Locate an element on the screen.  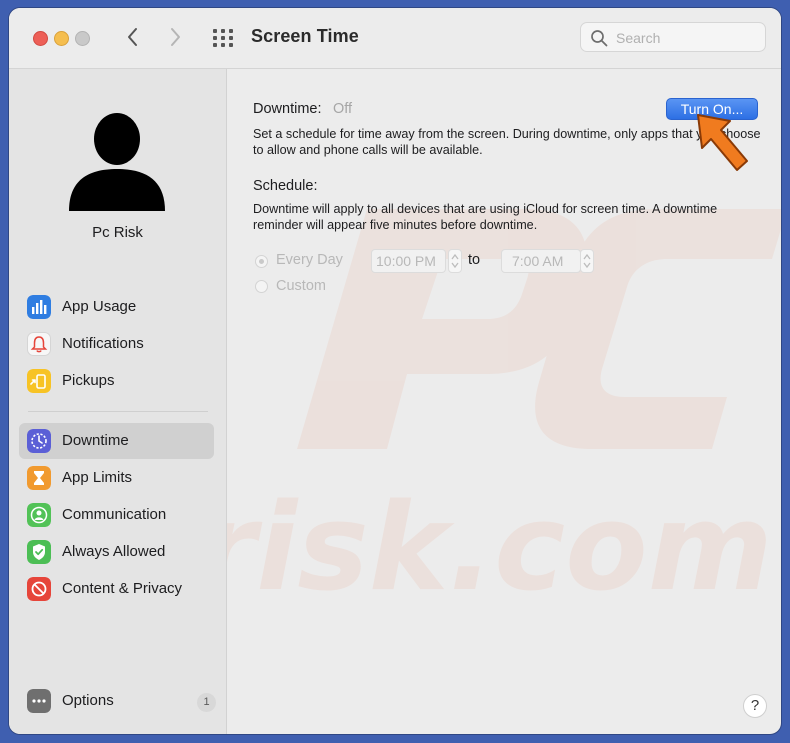
sidebar-item-notifications: Notifications is located at coordinates (116, 344).